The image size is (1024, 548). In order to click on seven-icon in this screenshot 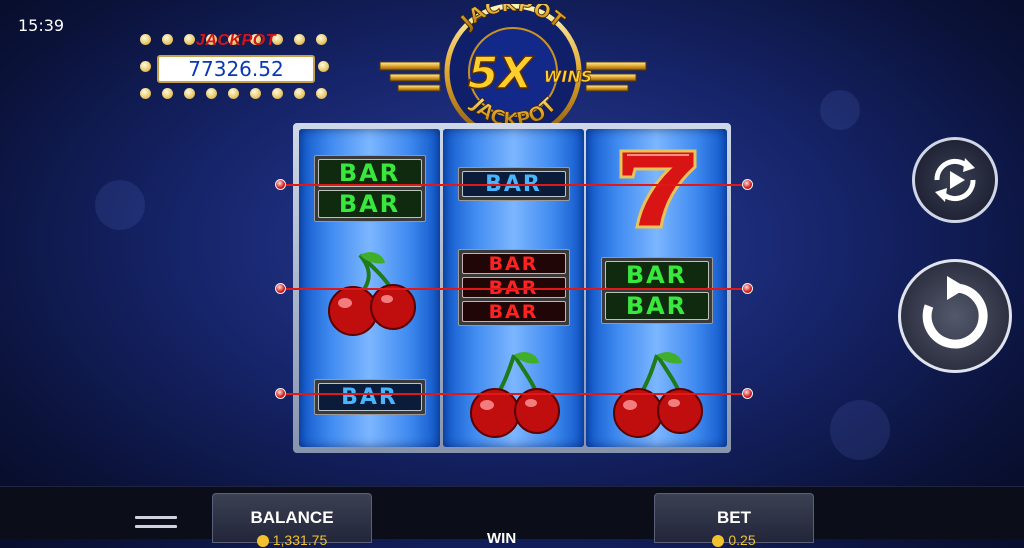, I will do `click(657, 189)`.